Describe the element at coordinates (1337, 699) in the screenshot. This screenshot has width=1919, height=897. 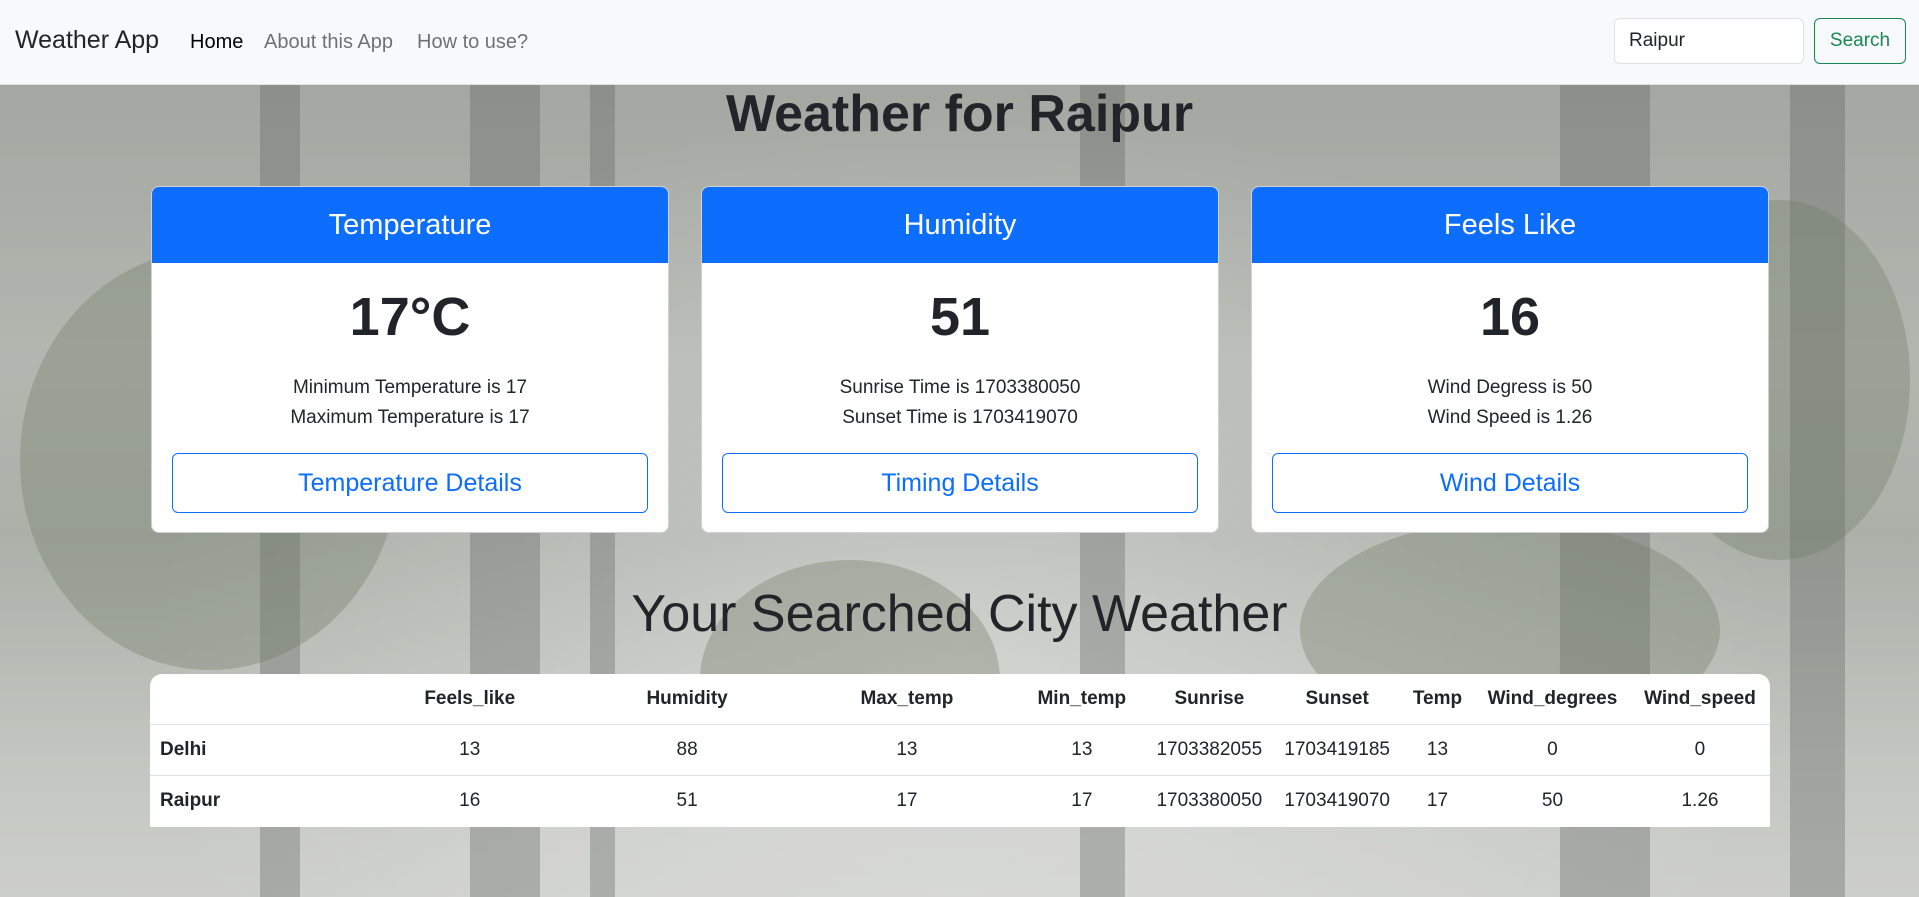
I see `column-header: Sunset` at that location.